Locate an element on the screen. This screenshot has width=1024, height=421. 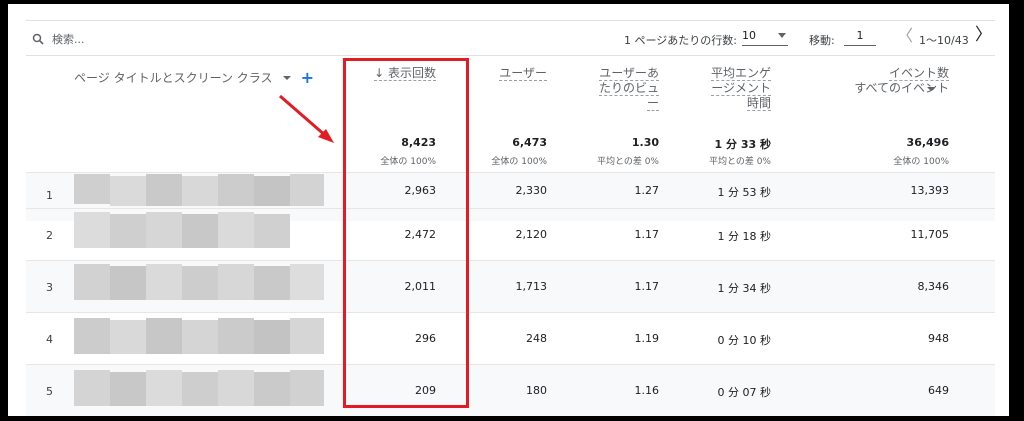
row-index: 2 is located at coordinates (49, 235).